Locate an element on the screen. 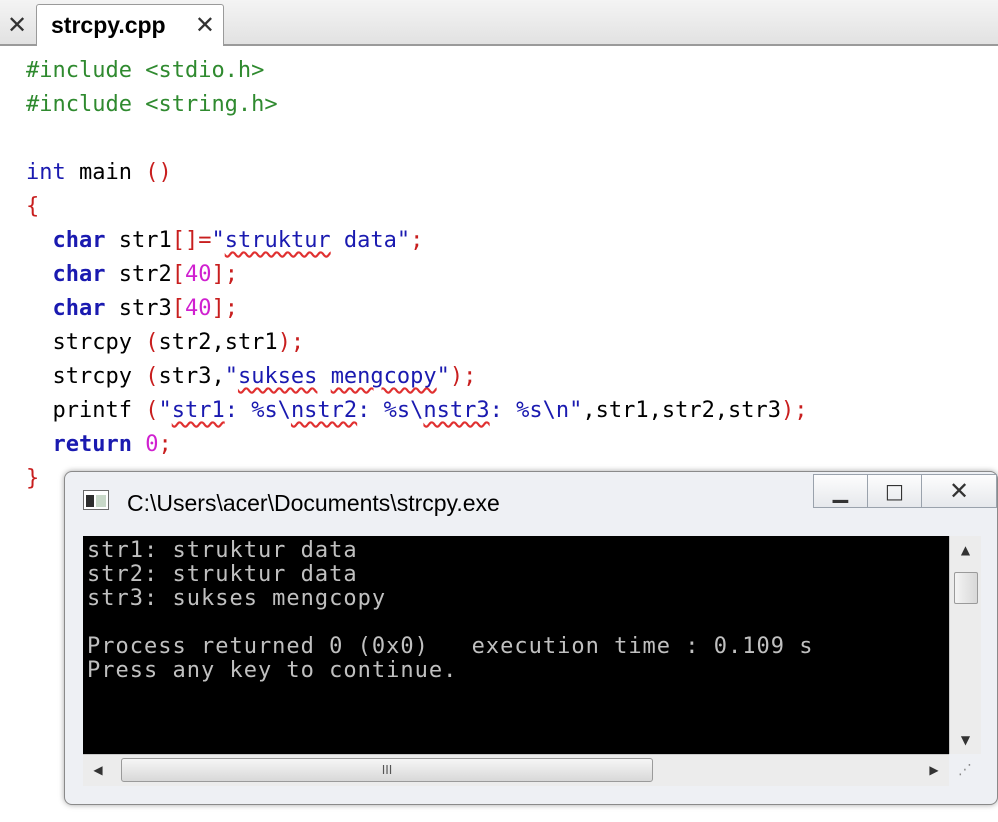 The image size is (998, 822). scroll-up-icon: ▲ is located at coordinates (965, 550).